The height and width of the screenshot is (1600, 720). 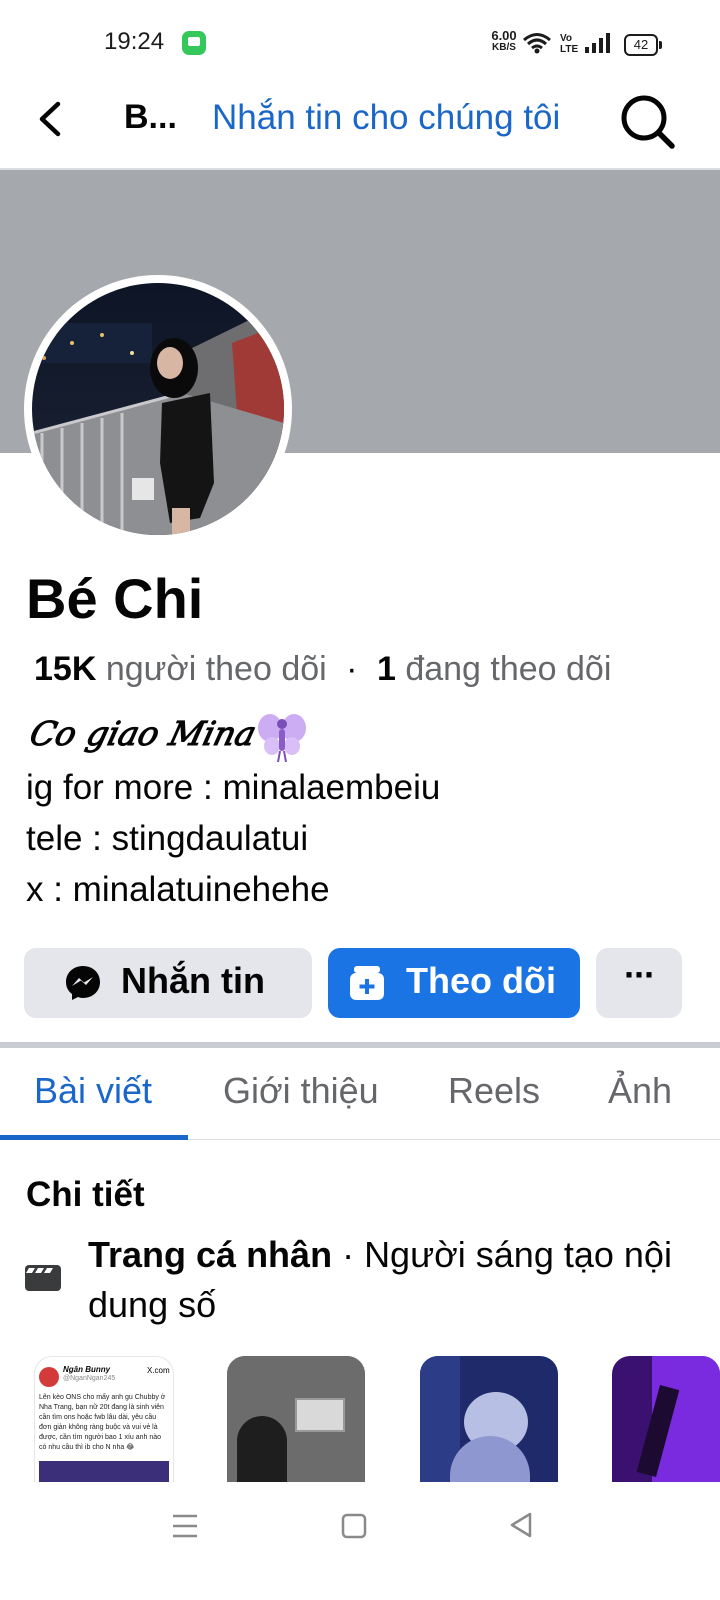 What do you see at coordinates (83, 983) in the screenshot?
I see `messenger-icon` at bounding box center [83, 983].